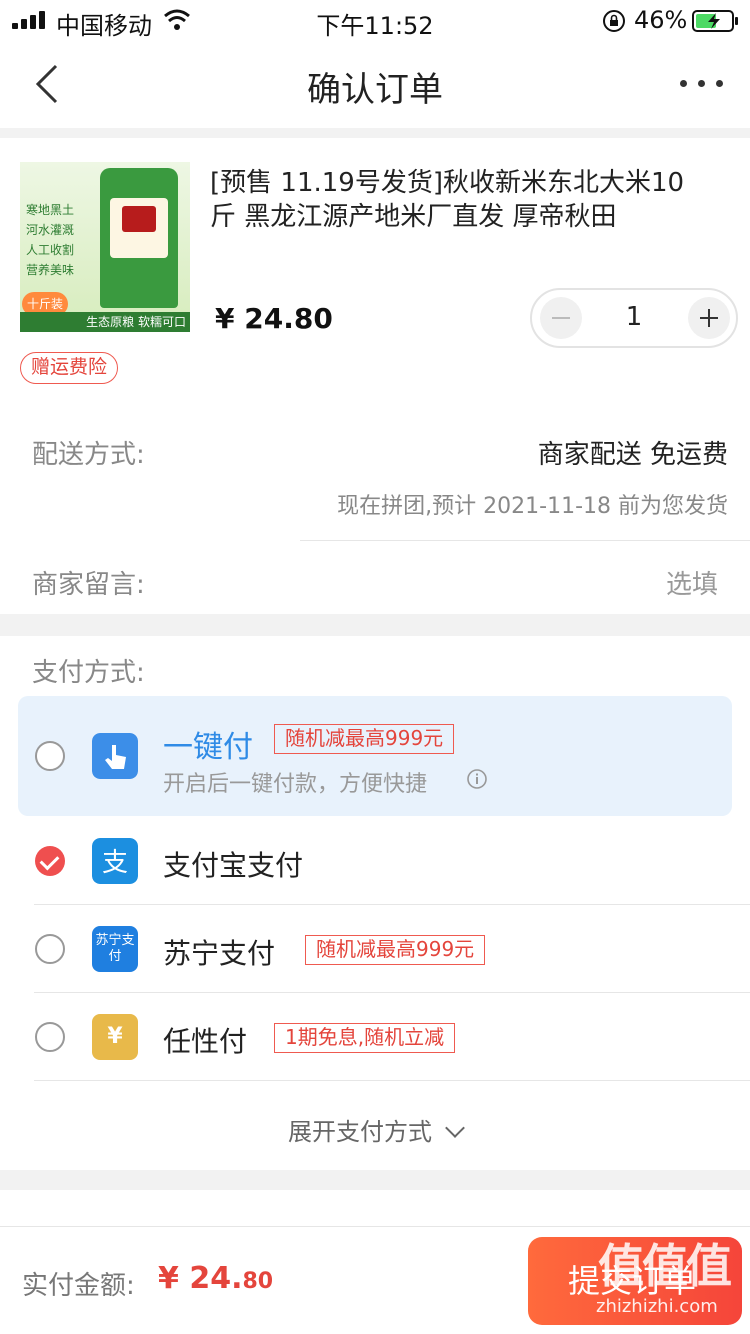 Image resolution: width=750 pixels, height=1334 pixels. Describe the element at coordinates (88, 673) in the screenshot. I see `payment-section-title: 支付方式:` at that location.